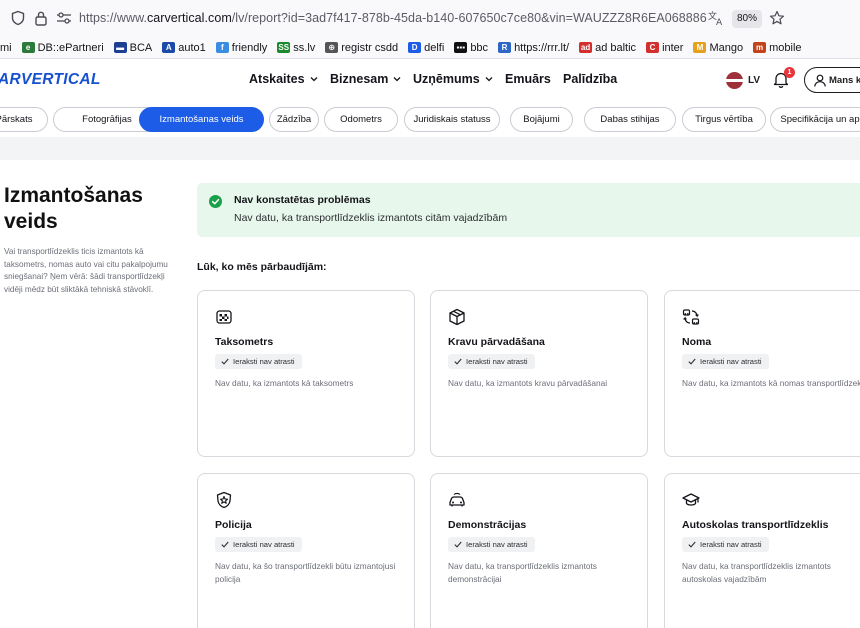  I want to click on bookmark-item: Aauto1, so click(184, 48).